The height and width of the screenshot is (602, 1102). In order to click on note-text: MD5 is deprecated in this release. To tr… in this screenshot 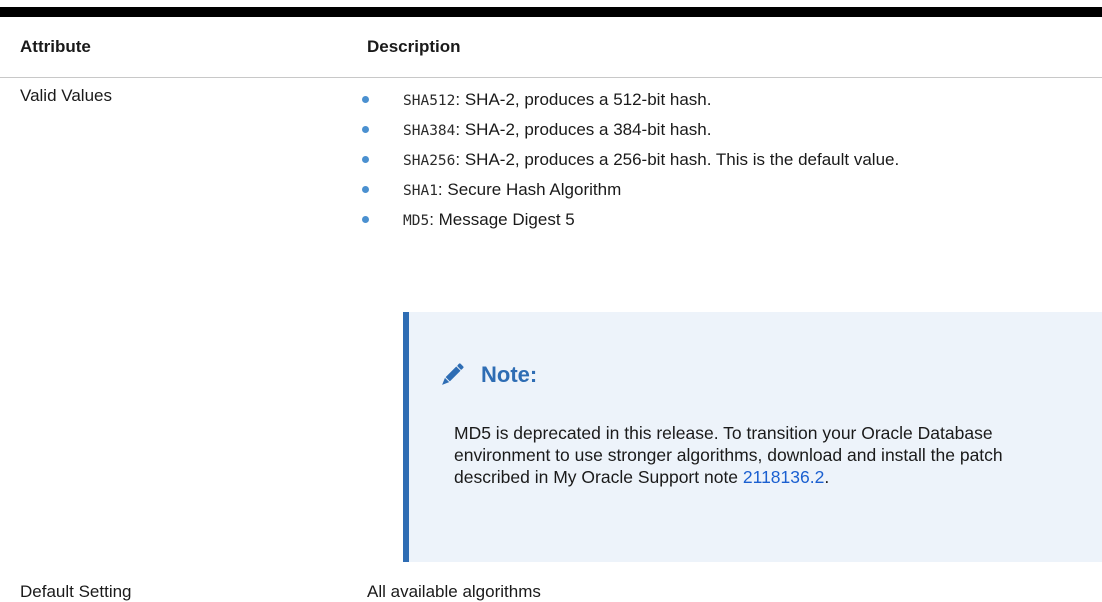, I will do `click(728, 455)`.